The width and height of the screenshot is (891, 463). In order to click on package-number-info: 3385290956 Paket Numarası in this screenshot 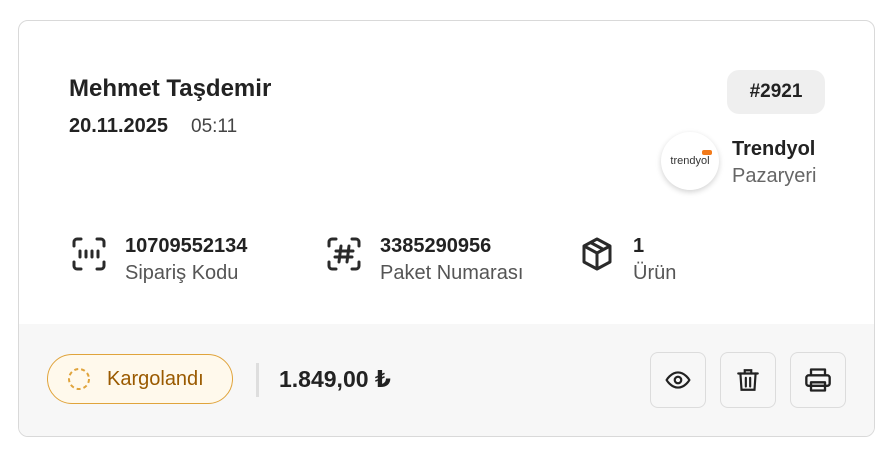, I will do `click(424, 260)`.